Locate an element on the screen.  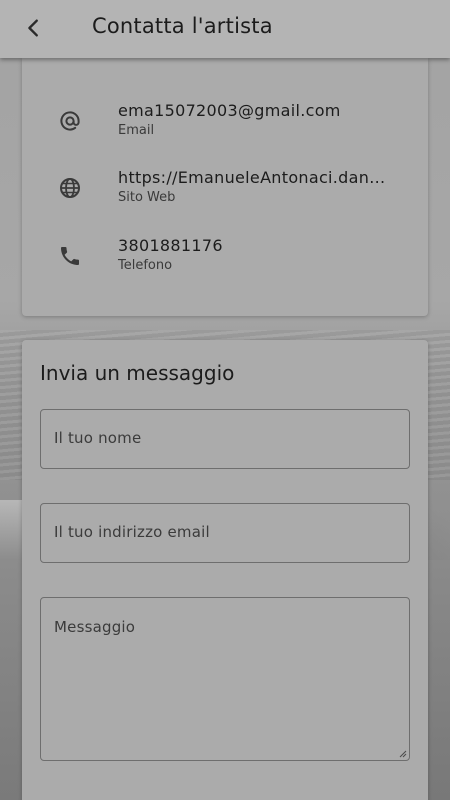
app-bar: Contatta l'artista is located at coordinates (225, 29).